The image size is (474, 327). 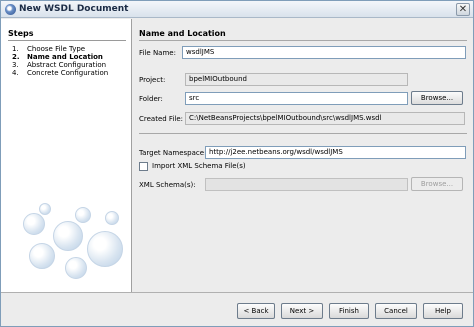 I want to click on close-button: ✕, so click(x=463, y=9).